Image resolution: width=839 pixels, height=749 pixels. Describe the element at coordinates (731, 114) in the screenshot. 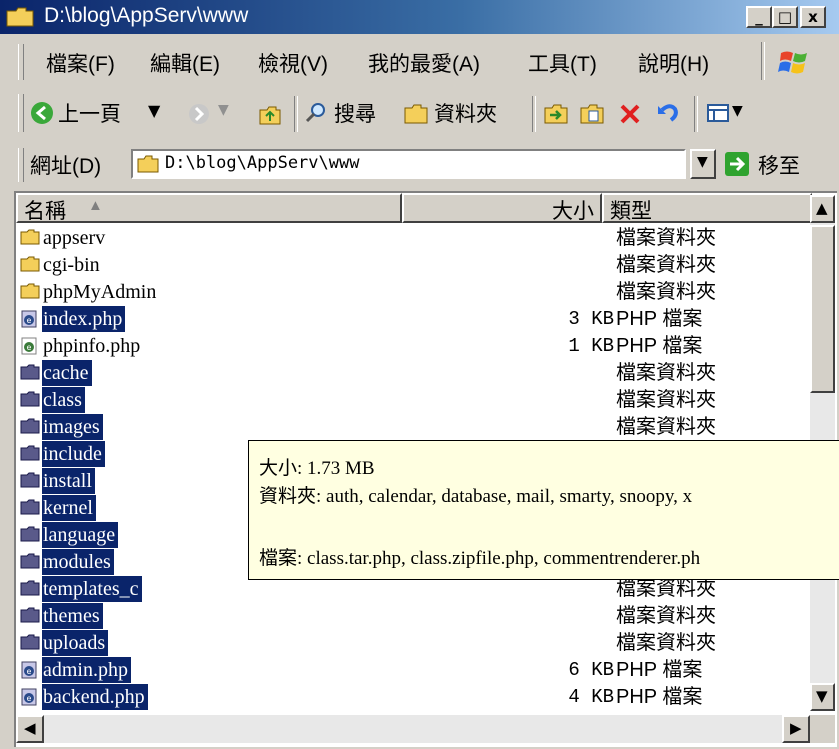

I see `views-button: ▼` at that location.